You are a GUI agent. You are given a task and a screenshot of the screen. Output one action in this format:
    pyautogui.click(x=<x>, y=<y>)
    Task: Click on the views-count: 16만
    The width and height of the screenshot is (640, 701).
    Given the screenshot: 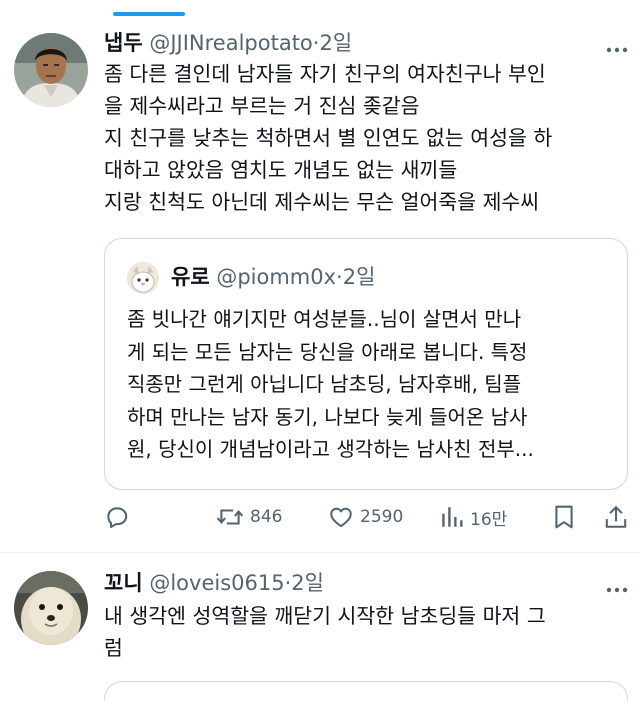 What is the action you would take?
    pyautogui.click(x=489, y=519)
    